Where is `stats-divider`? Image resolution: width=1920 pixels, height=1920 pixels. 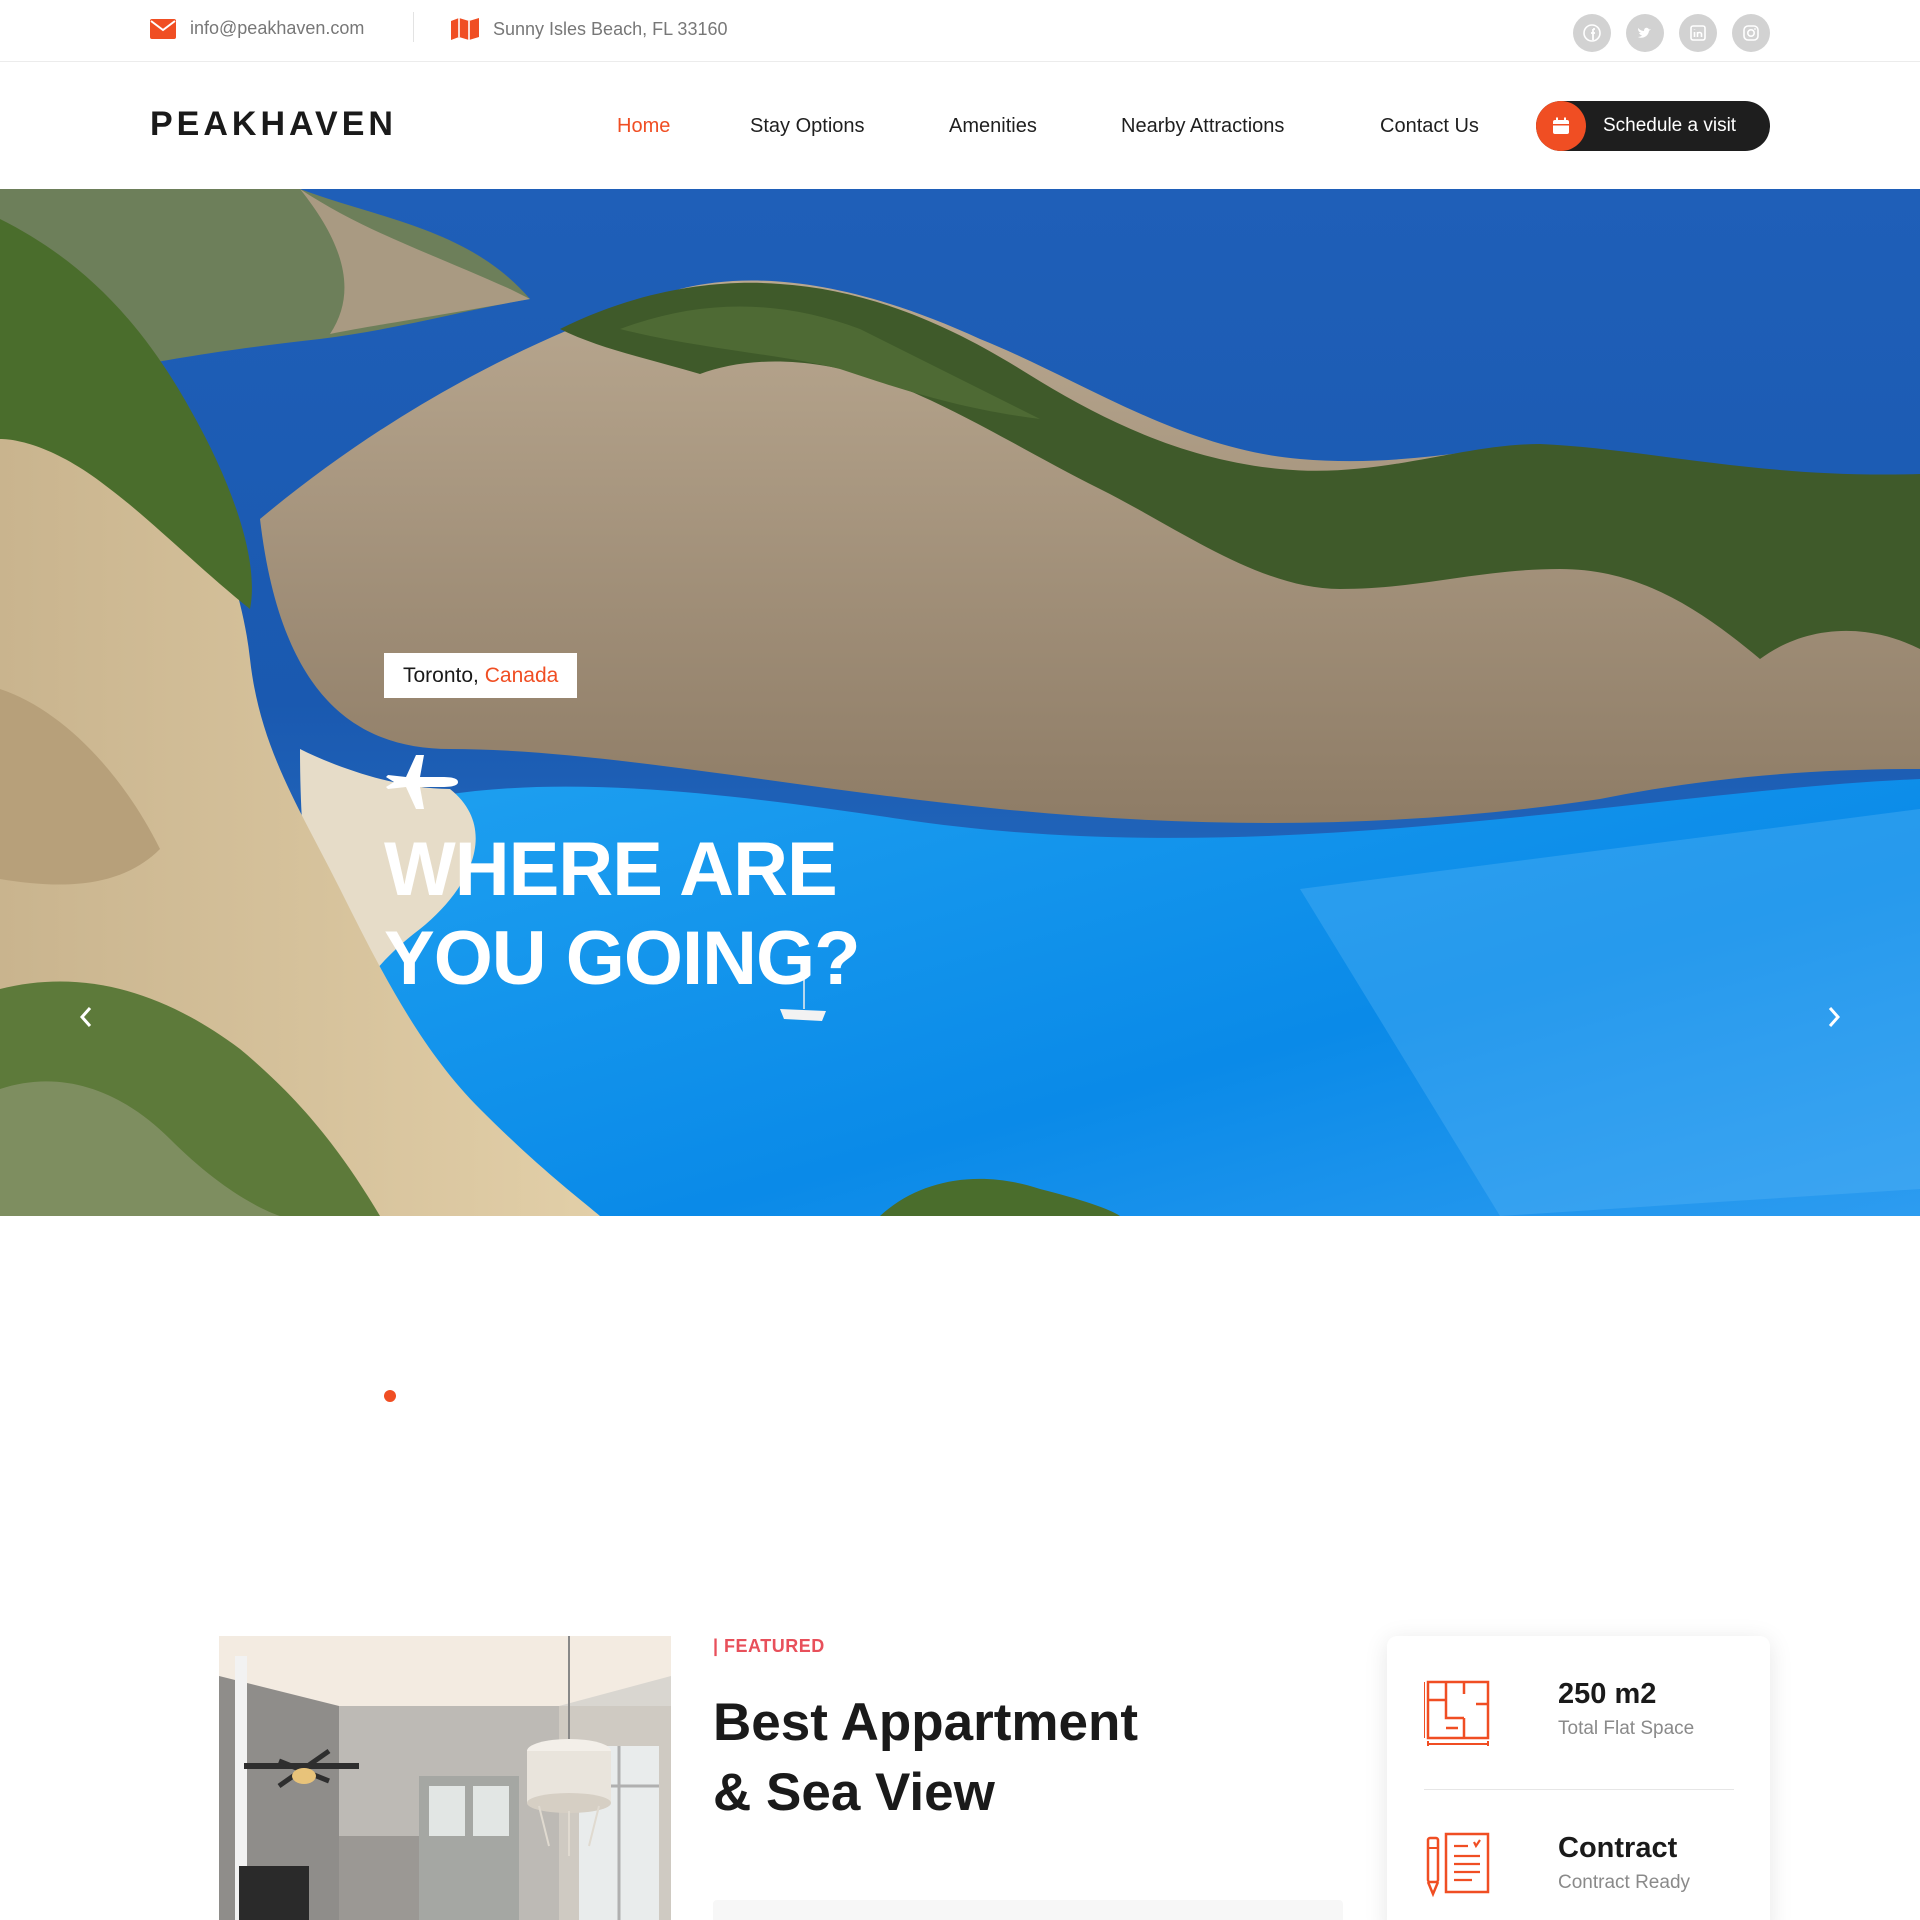
stats-divider is located at coordinates (1579, 1789).